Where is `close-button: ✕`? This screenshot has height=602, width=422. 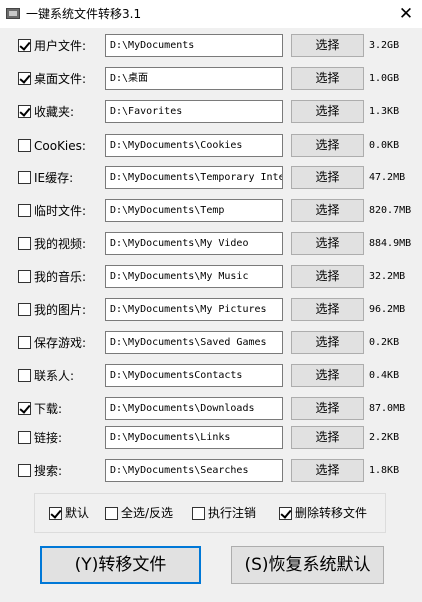 close-button: ✕ is located at coordinates (406, 14).